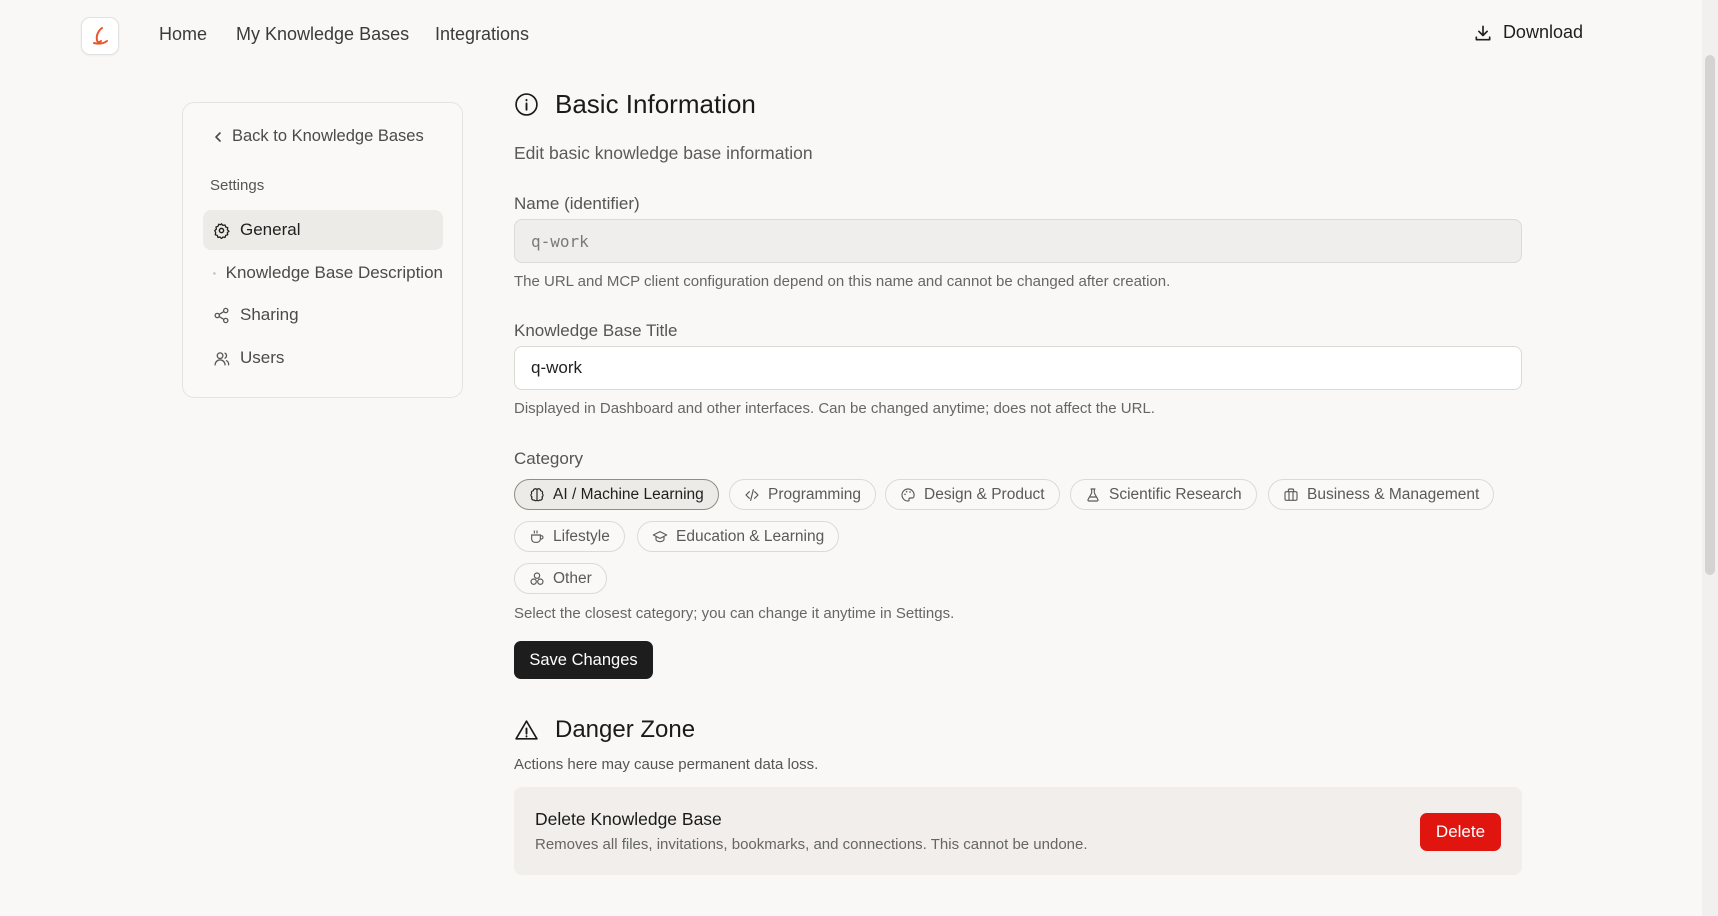  What do you see at coordinates (222, 358) in the screenshot?
I see `user-icon` at bounding box center [222, 358].